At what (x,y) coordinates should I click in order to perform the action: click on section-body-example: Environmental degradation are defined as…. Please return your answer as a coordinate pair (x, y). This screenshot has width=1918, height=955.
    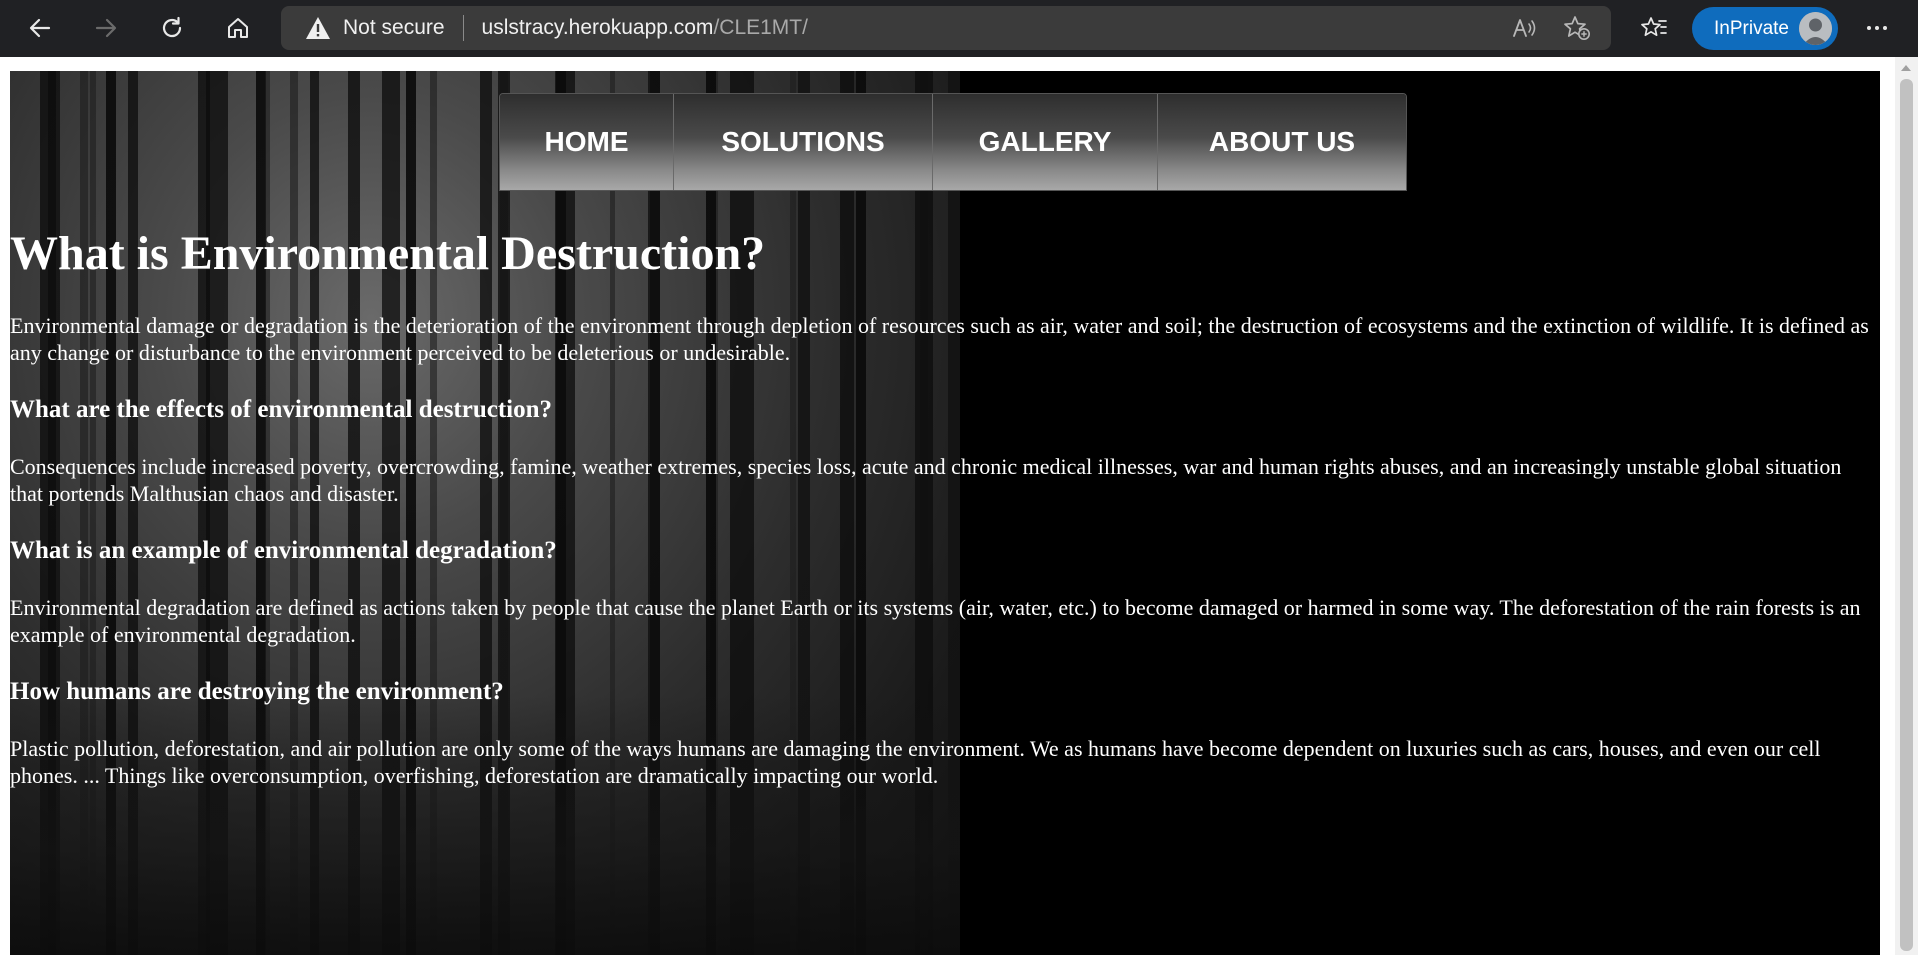
    Looking at the image, I should click on (935, 621).